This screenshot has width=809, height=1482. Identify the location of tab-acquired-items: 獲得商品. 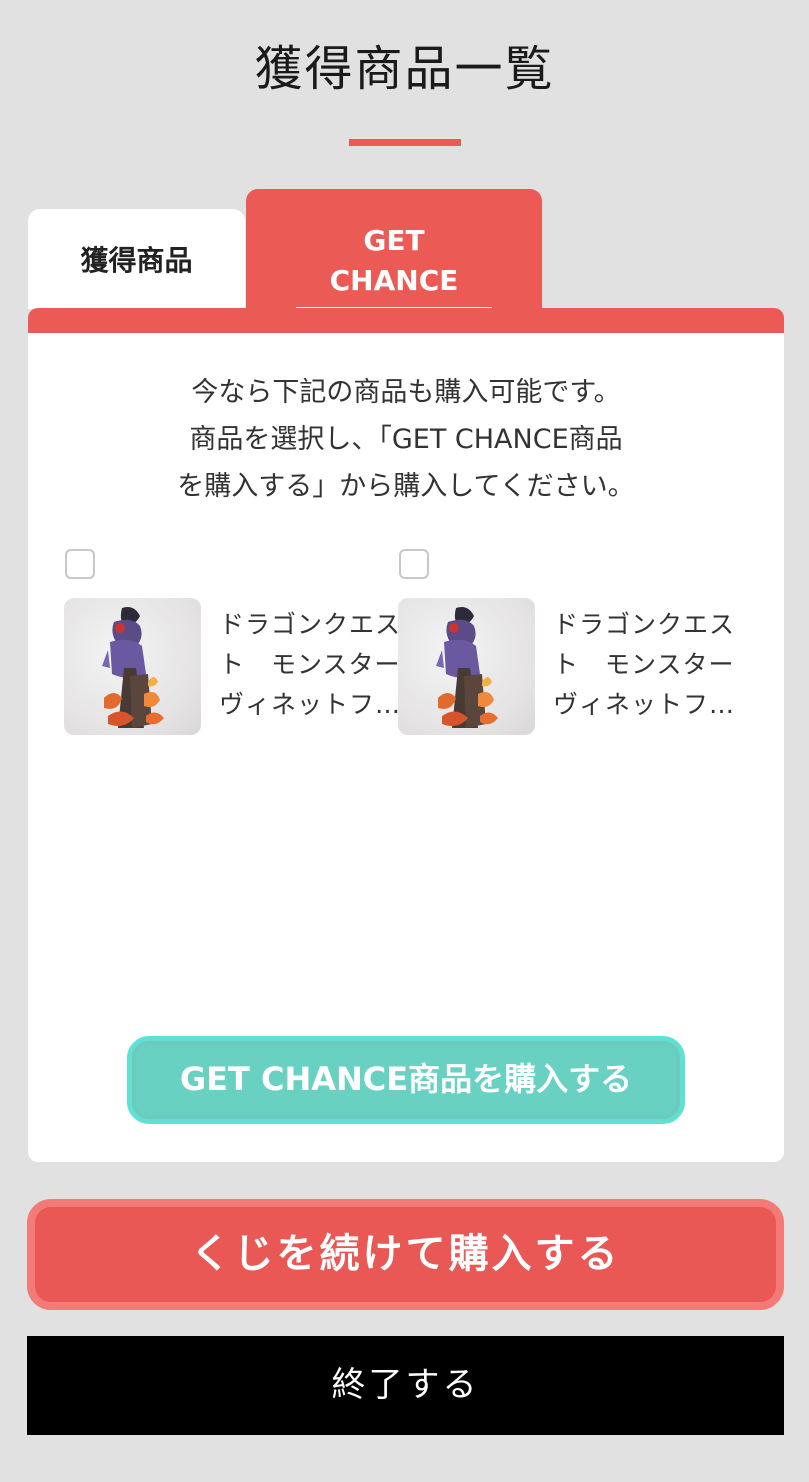
(136, 259).